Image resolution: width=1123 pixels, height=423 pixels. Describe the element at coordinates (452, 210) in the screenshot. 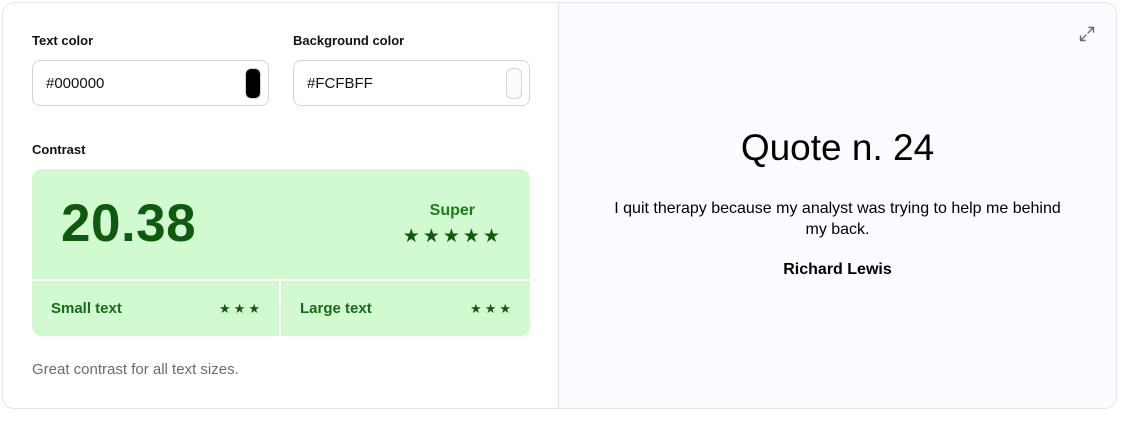

I see `contrast-rating: Super` at that location.